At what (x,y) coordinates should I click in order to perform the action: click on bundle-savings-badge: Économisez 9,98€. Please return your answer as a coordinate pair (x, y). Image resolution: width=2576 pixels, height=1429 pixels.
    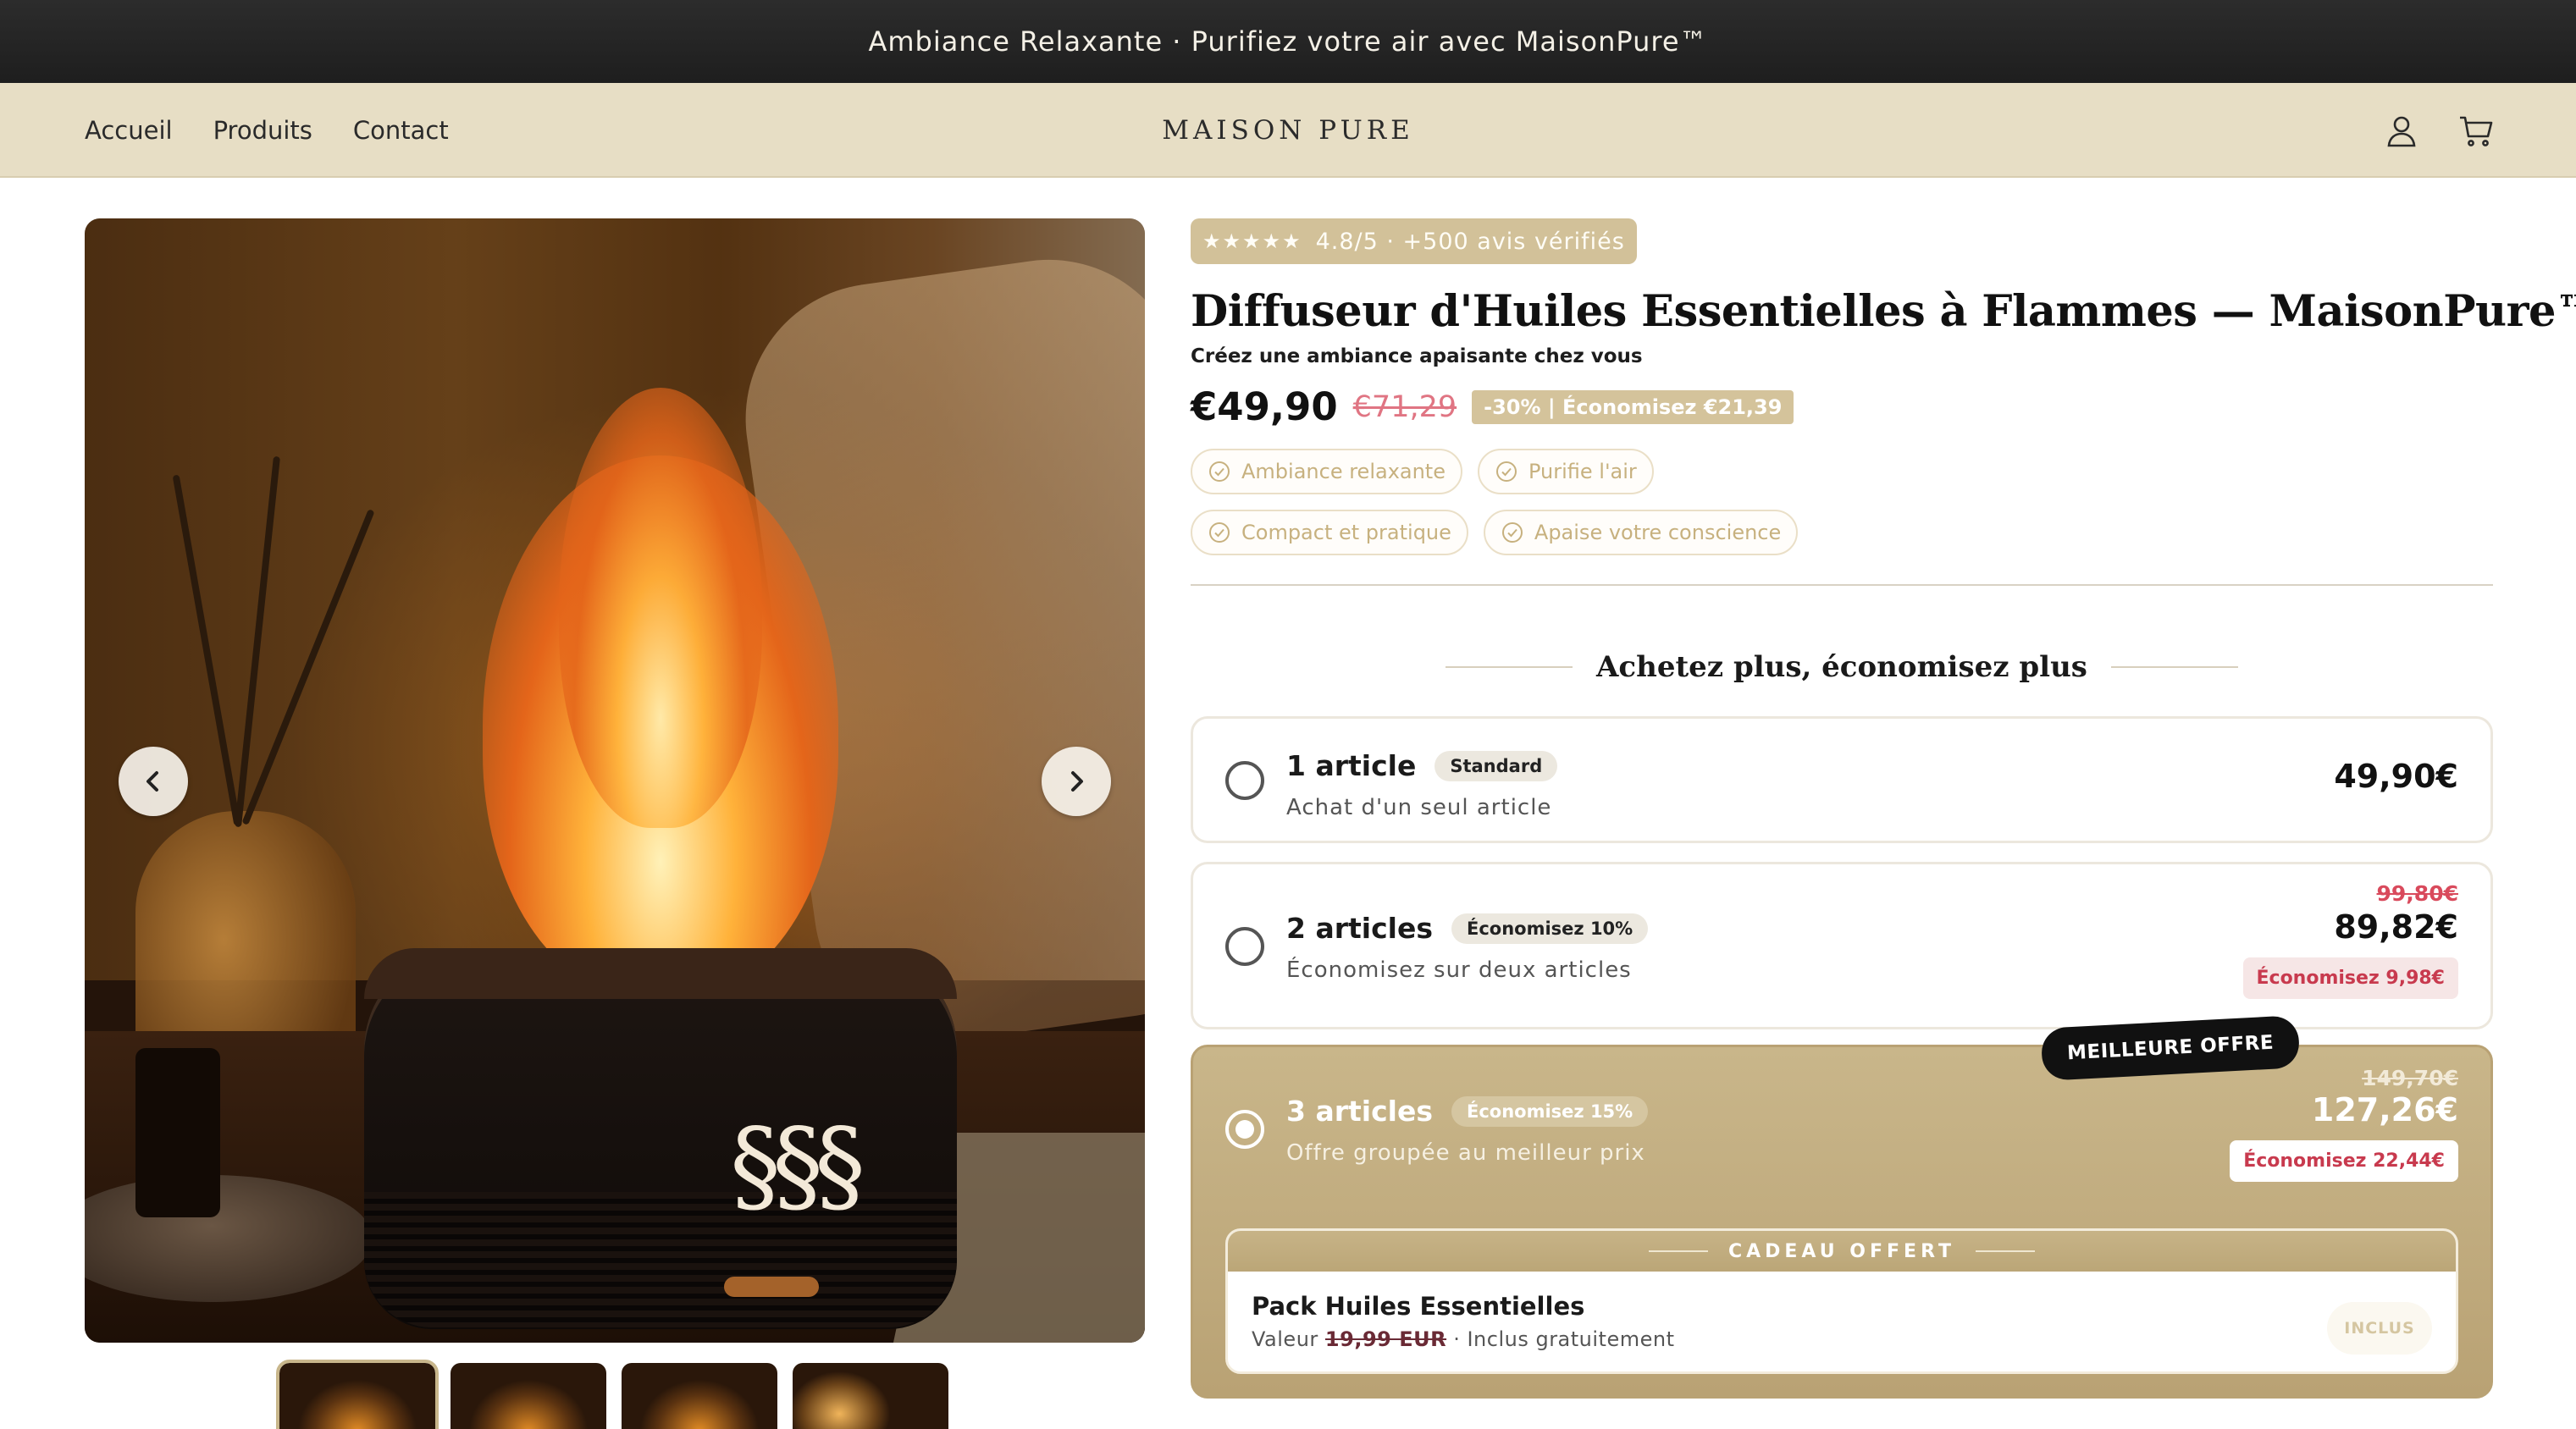
    Looking at the image, I should click on (2350, 978).